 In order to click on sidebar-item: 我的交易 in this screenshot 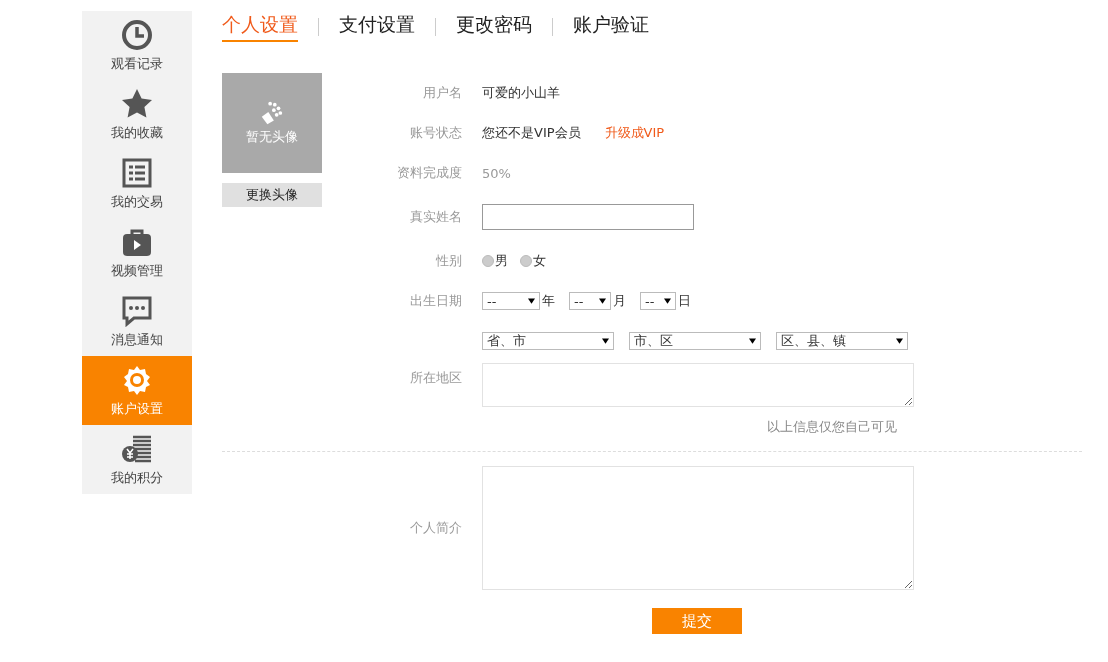, I will do `click(137, 183)`.